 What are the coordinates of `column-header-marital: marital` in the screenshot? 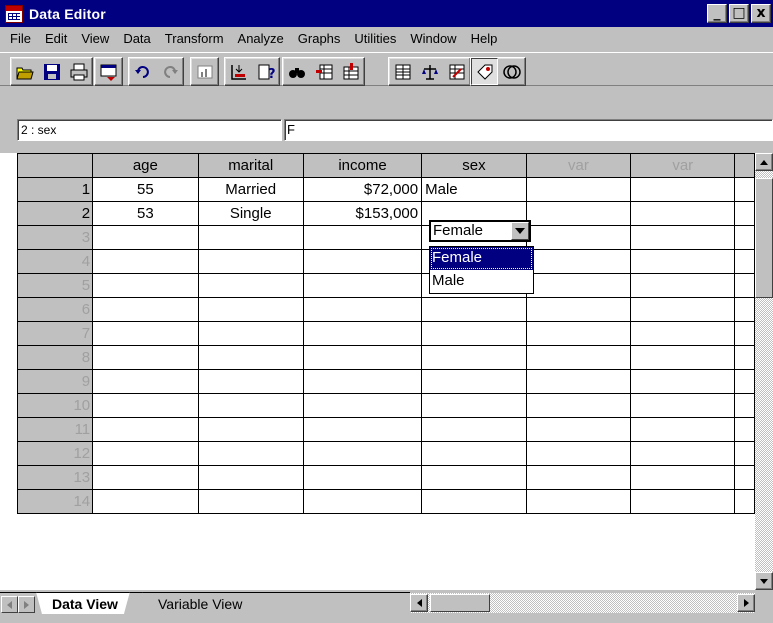 It's located at (250, 165).